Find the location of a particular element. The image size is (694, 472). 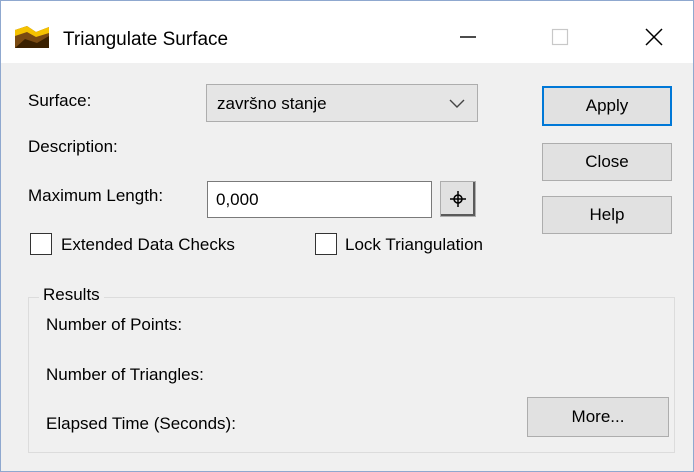

elapsed-time-label: Elapsed Time (Seconds): is located at coordinates (141, 423).